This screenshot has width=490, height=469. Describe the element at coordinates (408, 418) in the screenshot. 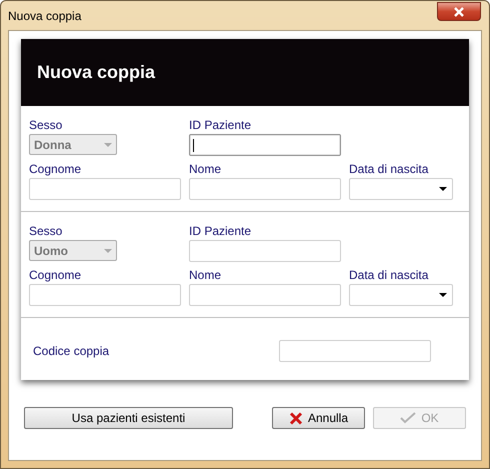

I see `checkmark-icon` at that location.